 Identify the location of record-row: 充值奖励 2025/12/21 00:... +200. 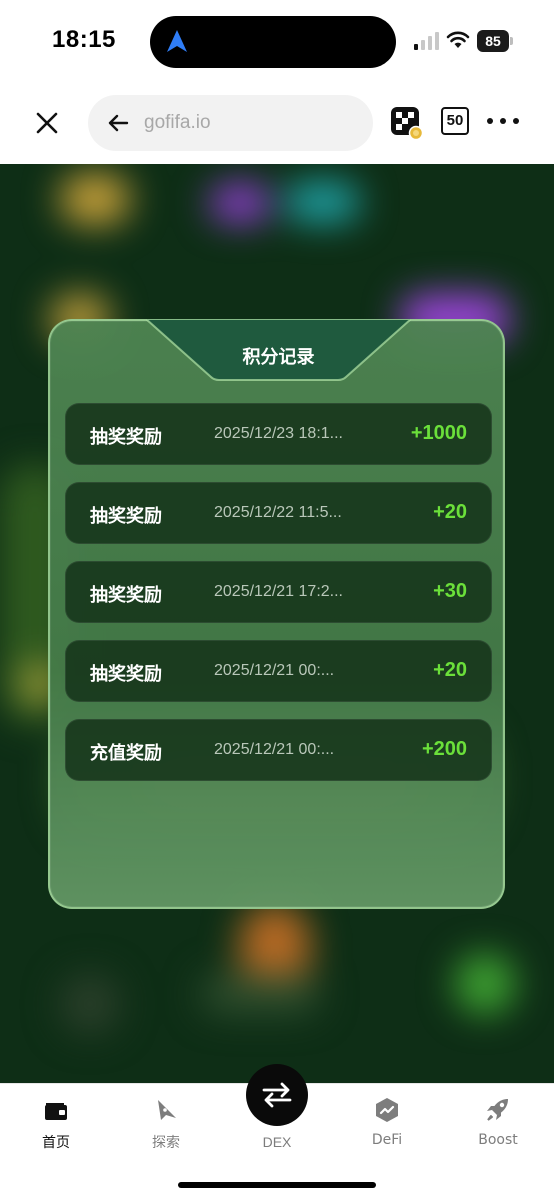
(278, 750).